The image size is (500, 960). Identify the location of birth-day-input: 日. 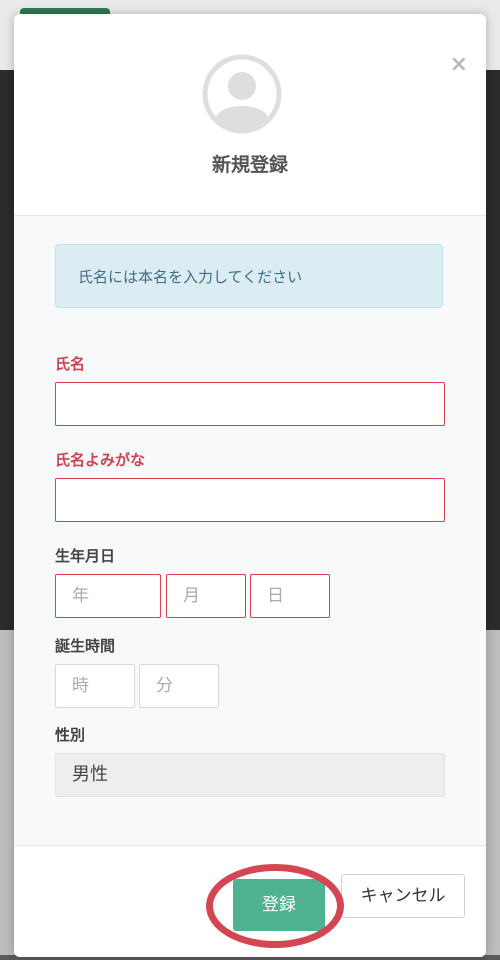
(290, 596).